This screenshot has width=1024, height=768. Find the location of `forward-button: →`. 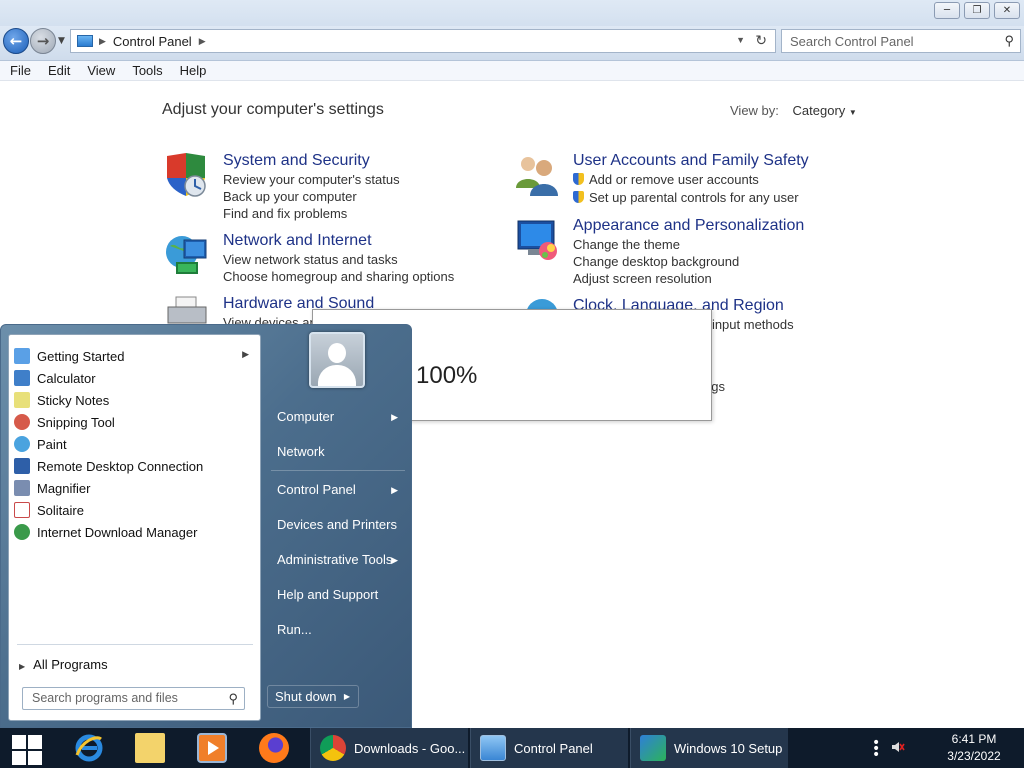

forward-button: → is located at coordinates (43, 41).